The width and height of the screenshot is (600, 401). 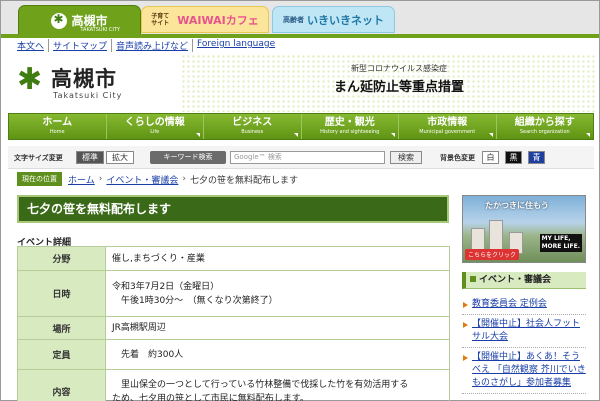 What do you see at coordinates (57, 132) in the screenshot?
I see `nav-home-en: Home` at bounding box center [57, 132].